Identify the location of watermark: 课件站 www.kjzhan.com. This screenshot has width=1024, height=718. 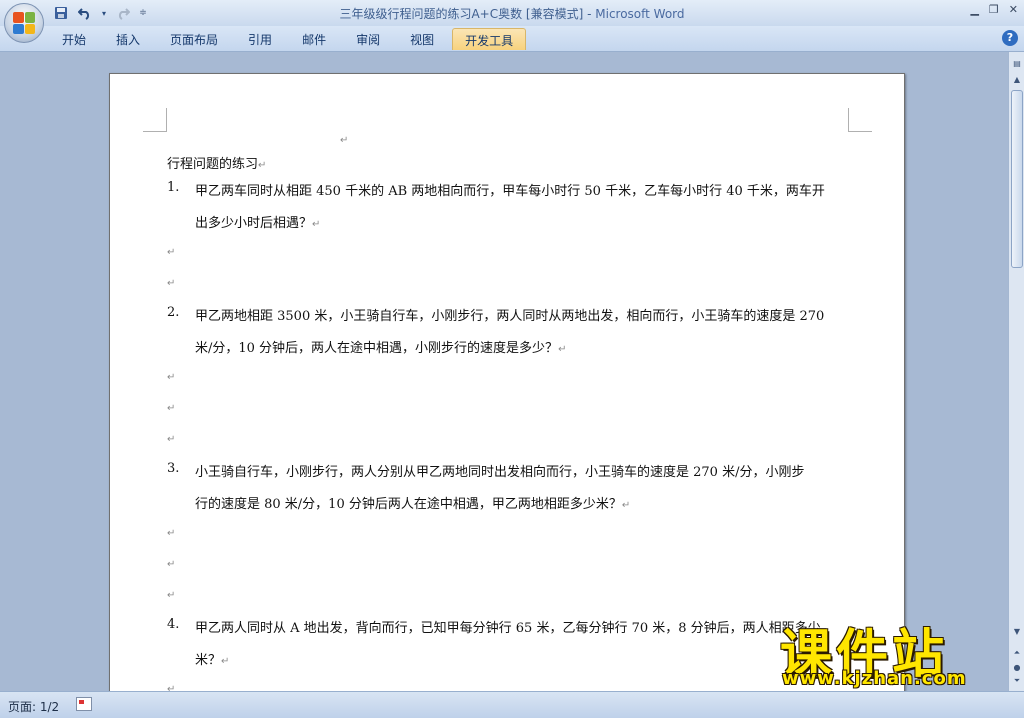
(888, 652).